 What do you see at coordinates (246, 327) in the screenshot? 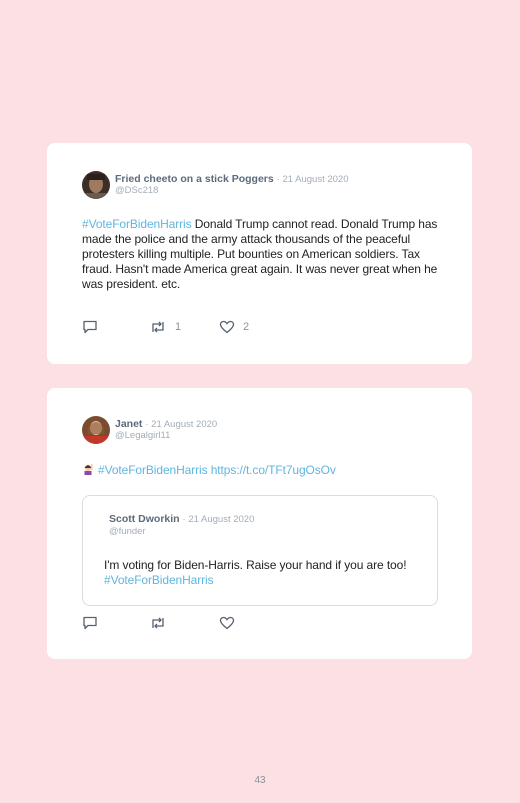
I see `like-count: 2` at bounding box center [246, 327].